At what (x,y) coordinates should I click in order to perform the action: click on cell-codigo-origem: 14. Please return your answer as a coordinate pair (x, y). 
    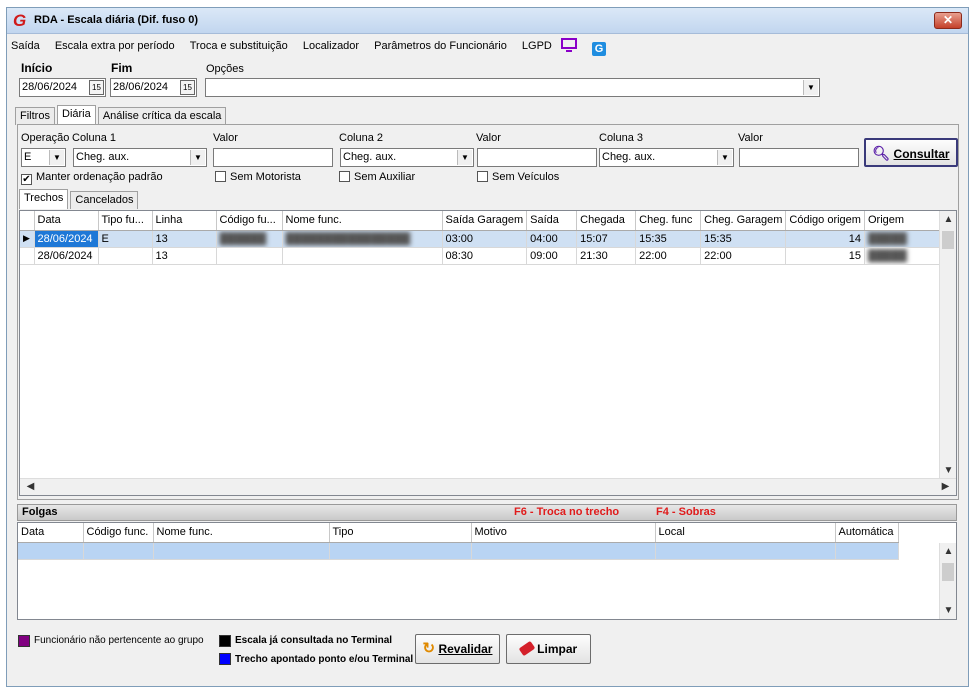
    Looking at the image, I should click on (825, 239).